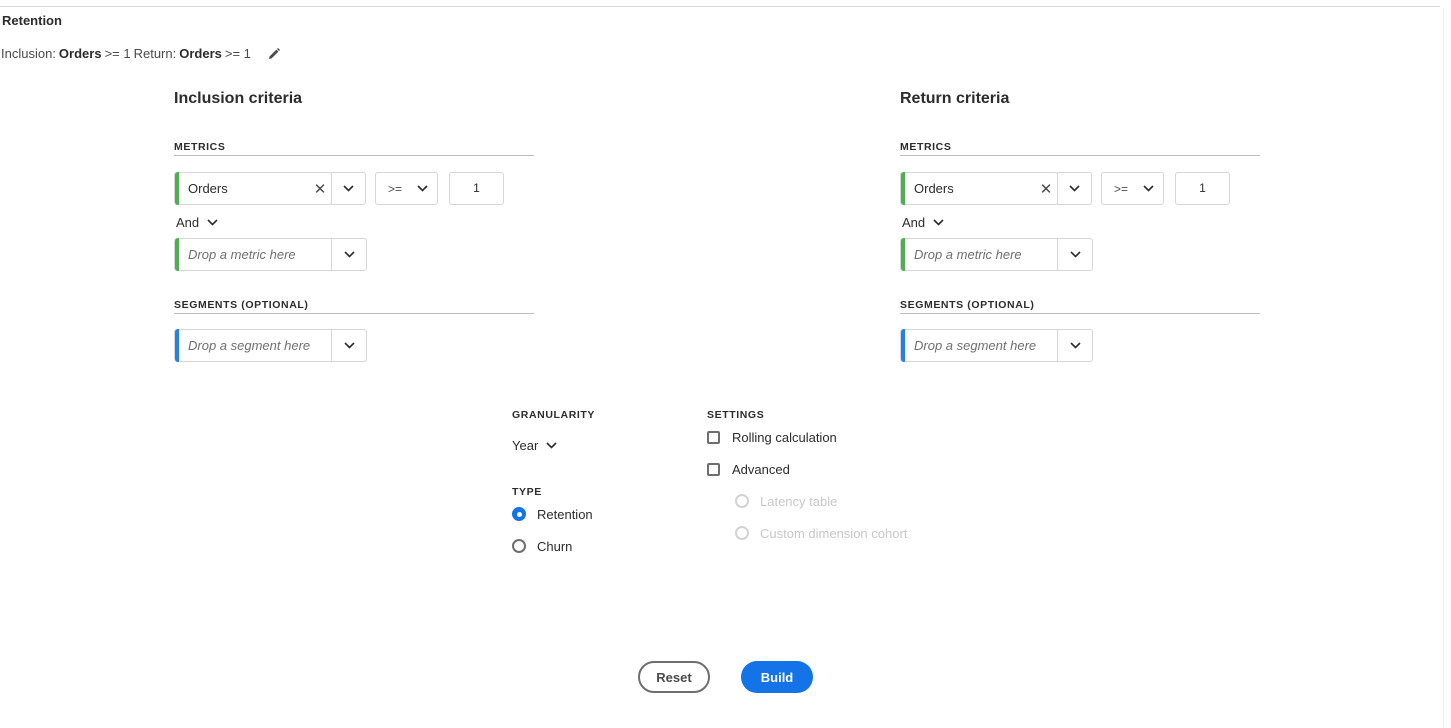 This screenshot has width=1451, height=728. What do you see at coordinates (1132, 188) in the screenshot?
I see `return-operator-select: >=` at bounding box center [1132, 188].